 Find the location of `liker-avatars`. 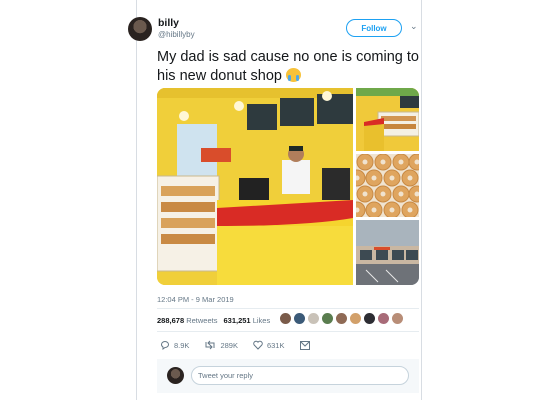

liker-avatars is located at coordinates (341, 318).